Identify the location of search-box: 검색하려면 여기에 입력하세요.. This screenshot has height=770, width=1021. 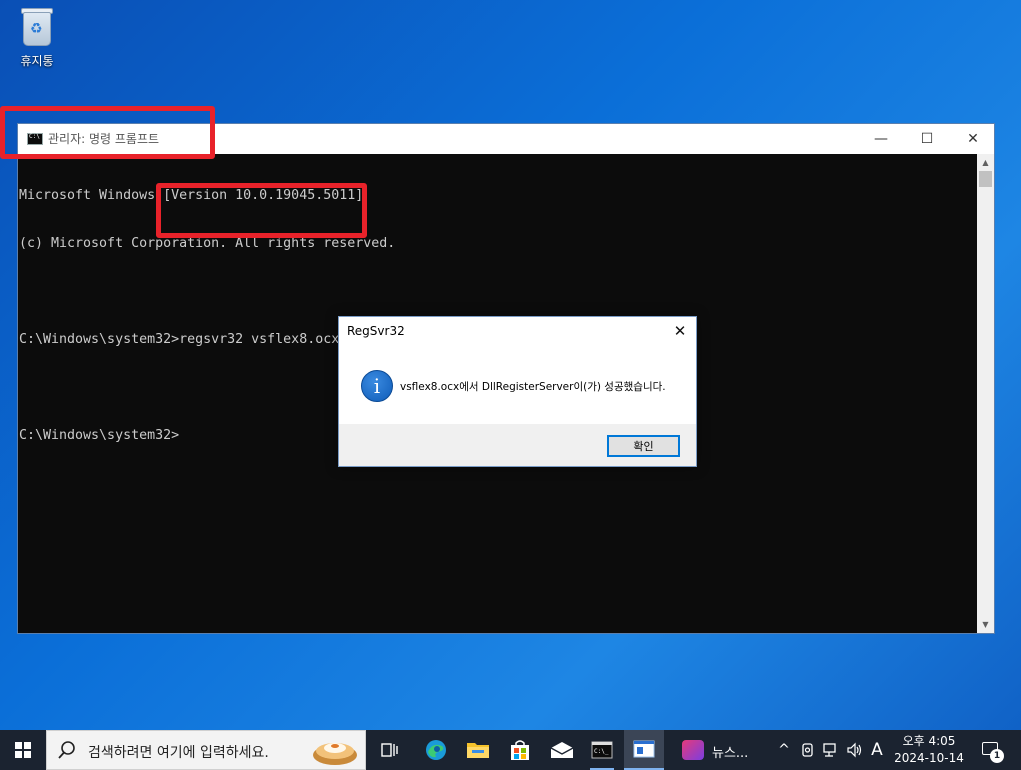
(206, 750).